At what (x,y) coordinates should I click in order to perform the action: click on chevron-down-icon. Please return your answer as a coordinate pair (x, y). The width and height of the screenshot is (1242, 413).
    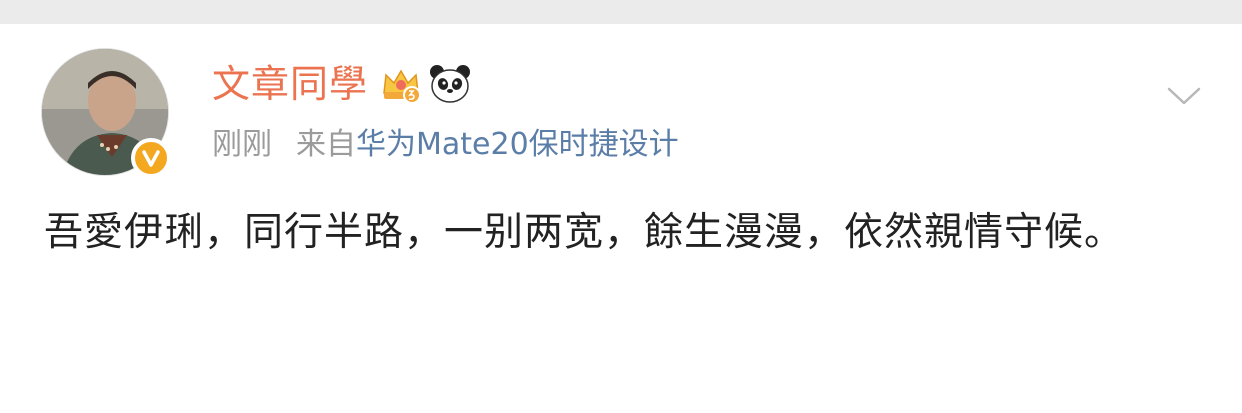
    Looking at the image, I should click on (1184, 96).